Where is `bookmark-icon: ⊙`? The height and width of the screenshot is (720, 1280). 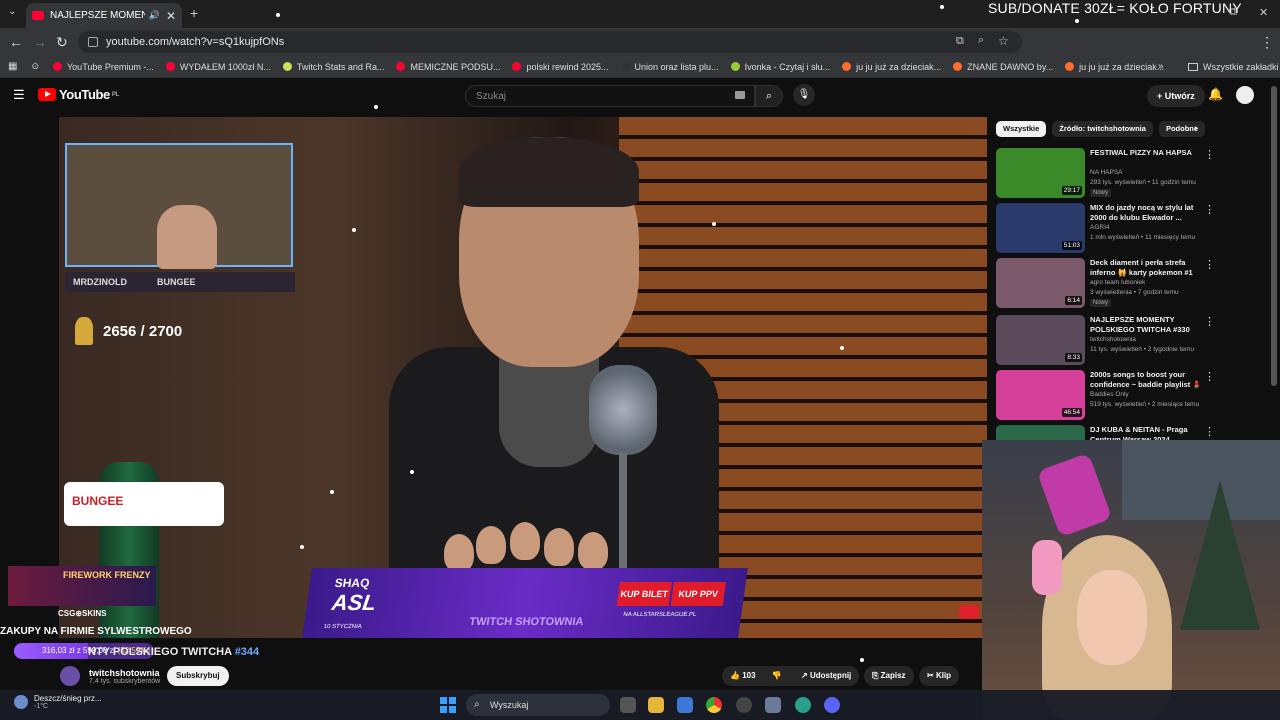
bookmark-icon: ⊙ is located at coordinates (35, 66).